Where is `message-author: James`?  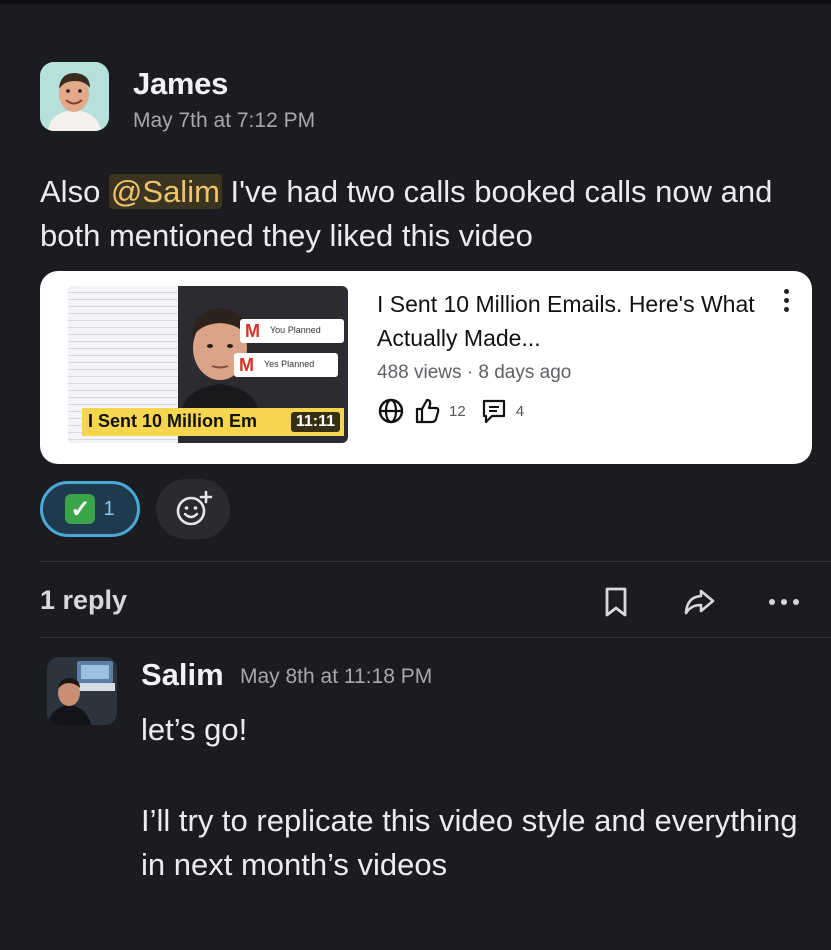
message-author: James is located at coordinates (180, 84).